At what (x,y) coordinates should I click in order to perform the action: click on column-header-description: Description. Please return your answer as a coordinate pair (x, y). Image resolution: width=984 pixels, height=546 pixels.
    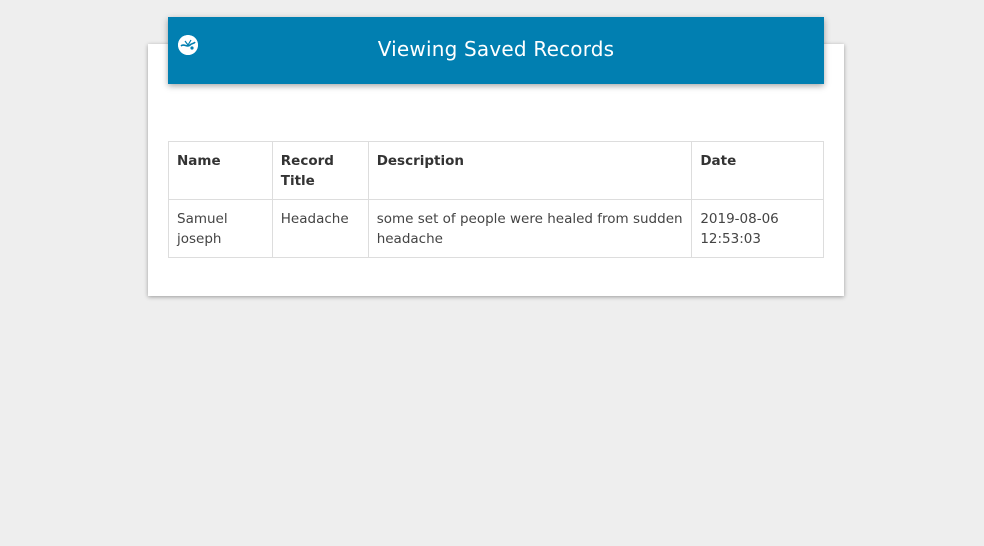
    Looking at the image, I should click on (530, 170).